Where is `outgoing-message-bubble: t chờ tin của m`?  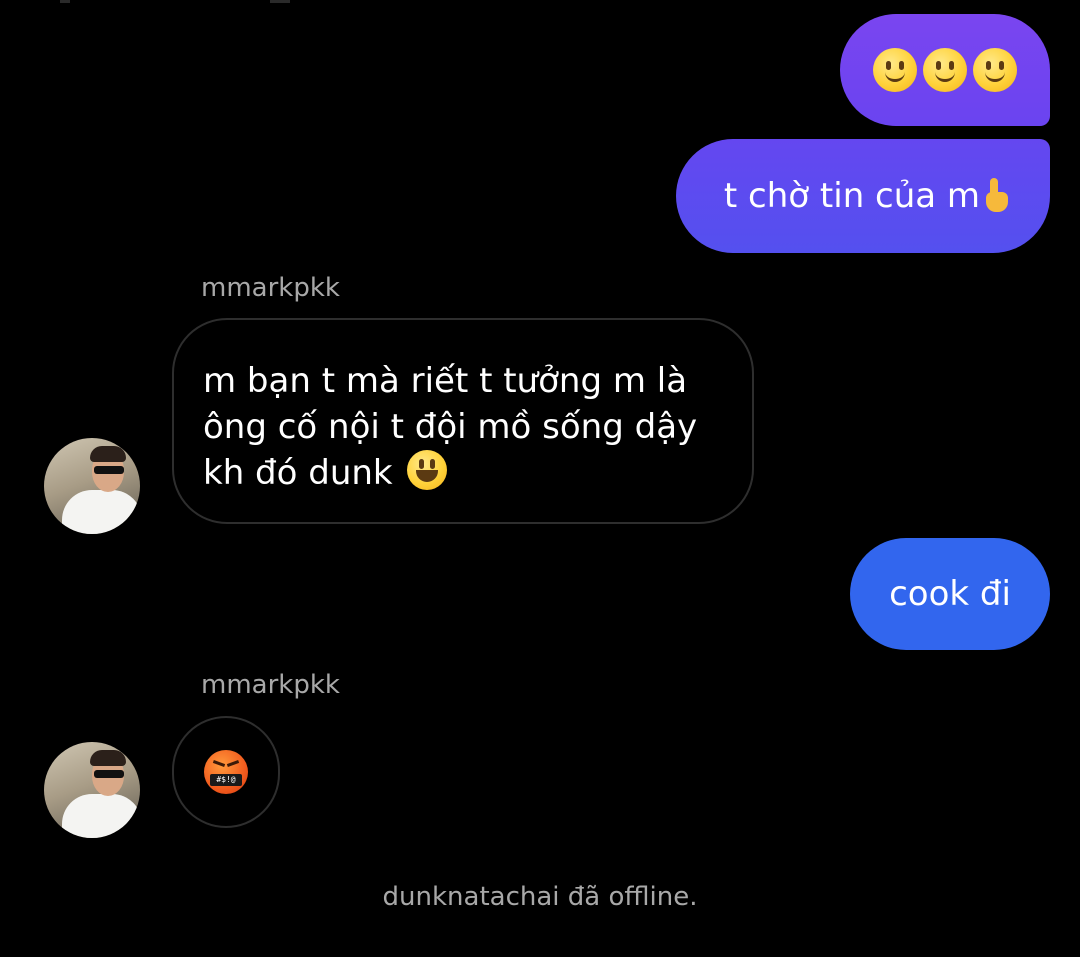
outgoing-message-bubble: t chờ tin của m is located at coordinates (863, 196).